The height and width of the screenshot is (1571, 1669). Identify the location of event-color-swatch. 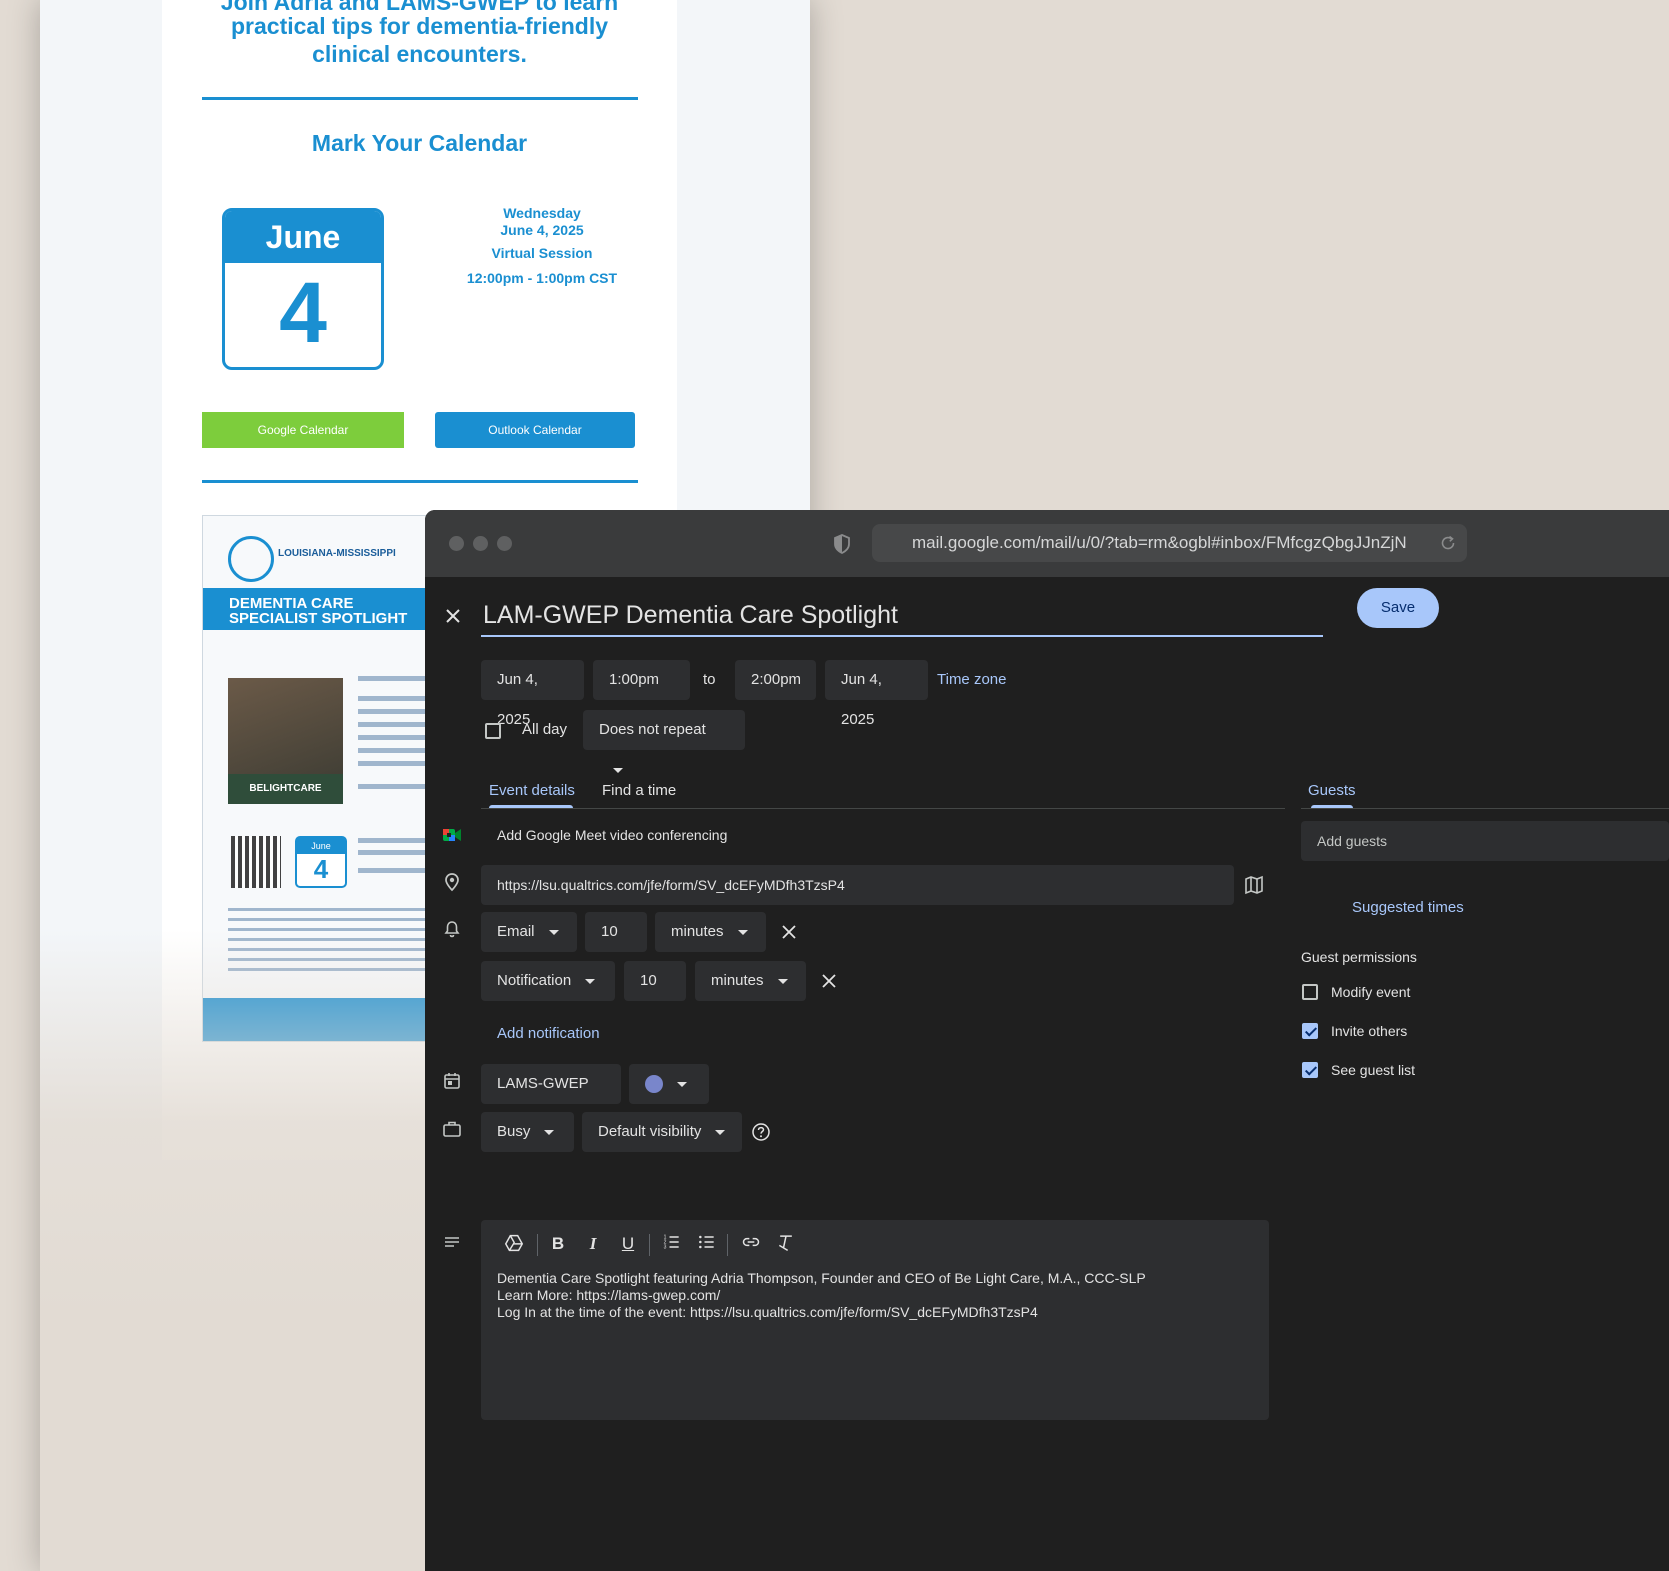
(654, 1084).